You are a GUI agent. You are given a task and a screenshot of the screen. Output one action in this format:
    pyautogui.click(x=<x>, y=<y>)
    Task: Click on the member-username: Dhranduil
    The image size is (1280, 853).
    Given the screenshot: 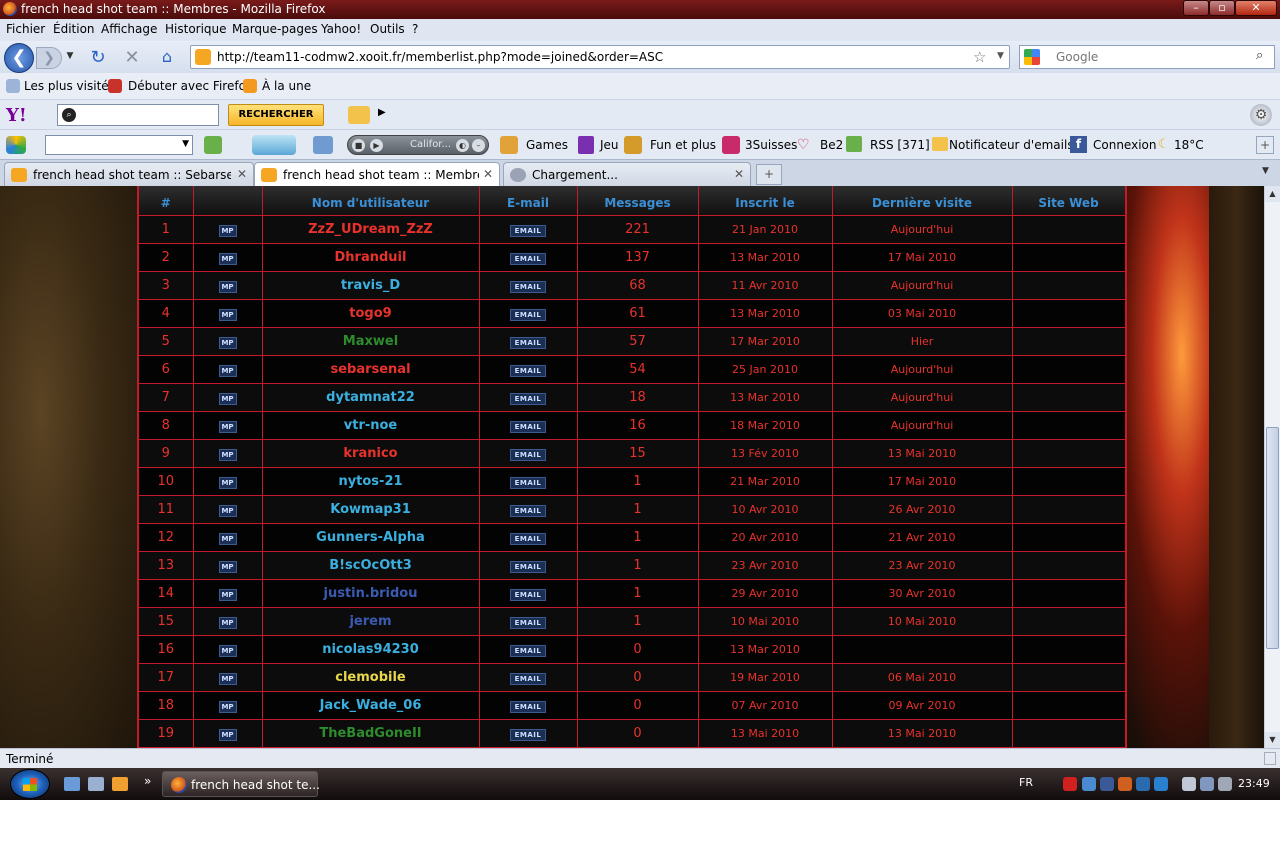 What is the action you would take?
    pyautogui.click(x=371, y=257)
    